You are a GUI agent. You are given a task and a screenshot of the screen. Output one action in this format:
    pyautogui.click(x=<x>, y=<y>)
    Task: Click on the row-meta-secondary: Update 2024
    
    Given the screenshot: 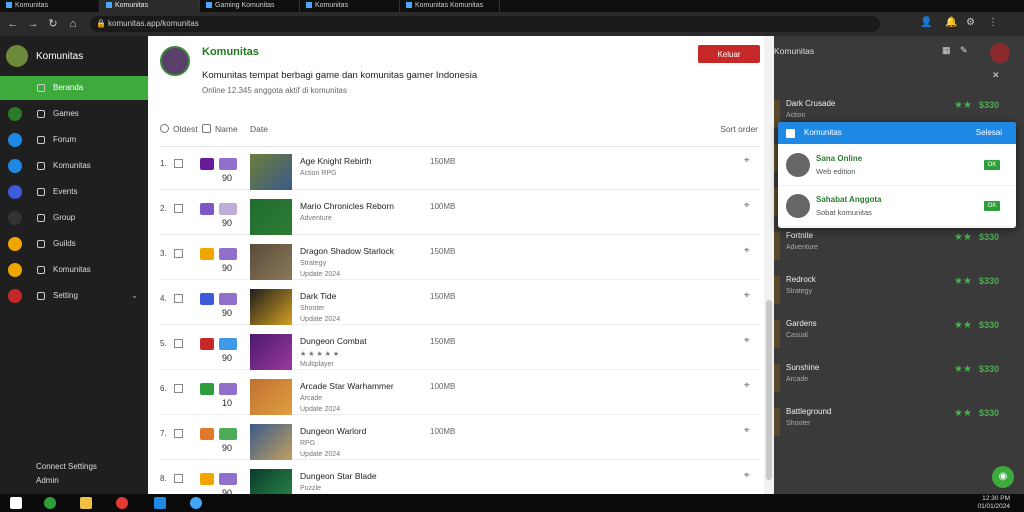 What is the action you would take?
    pyautogui.click(x=320, y=274)
    